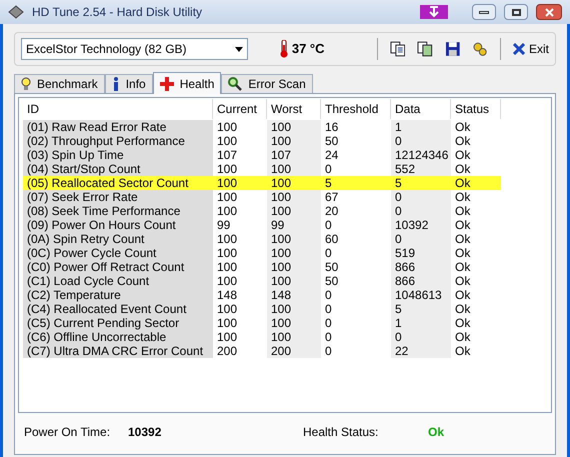 Image resolution: width=570 pixels, height=457 pixels. What do you see at coordinates (285, 253) in the screenshot?
I see `table-row: (0C) Power Cycle Count 100 100 0 519 Ok` at bounding box center [285, 253].